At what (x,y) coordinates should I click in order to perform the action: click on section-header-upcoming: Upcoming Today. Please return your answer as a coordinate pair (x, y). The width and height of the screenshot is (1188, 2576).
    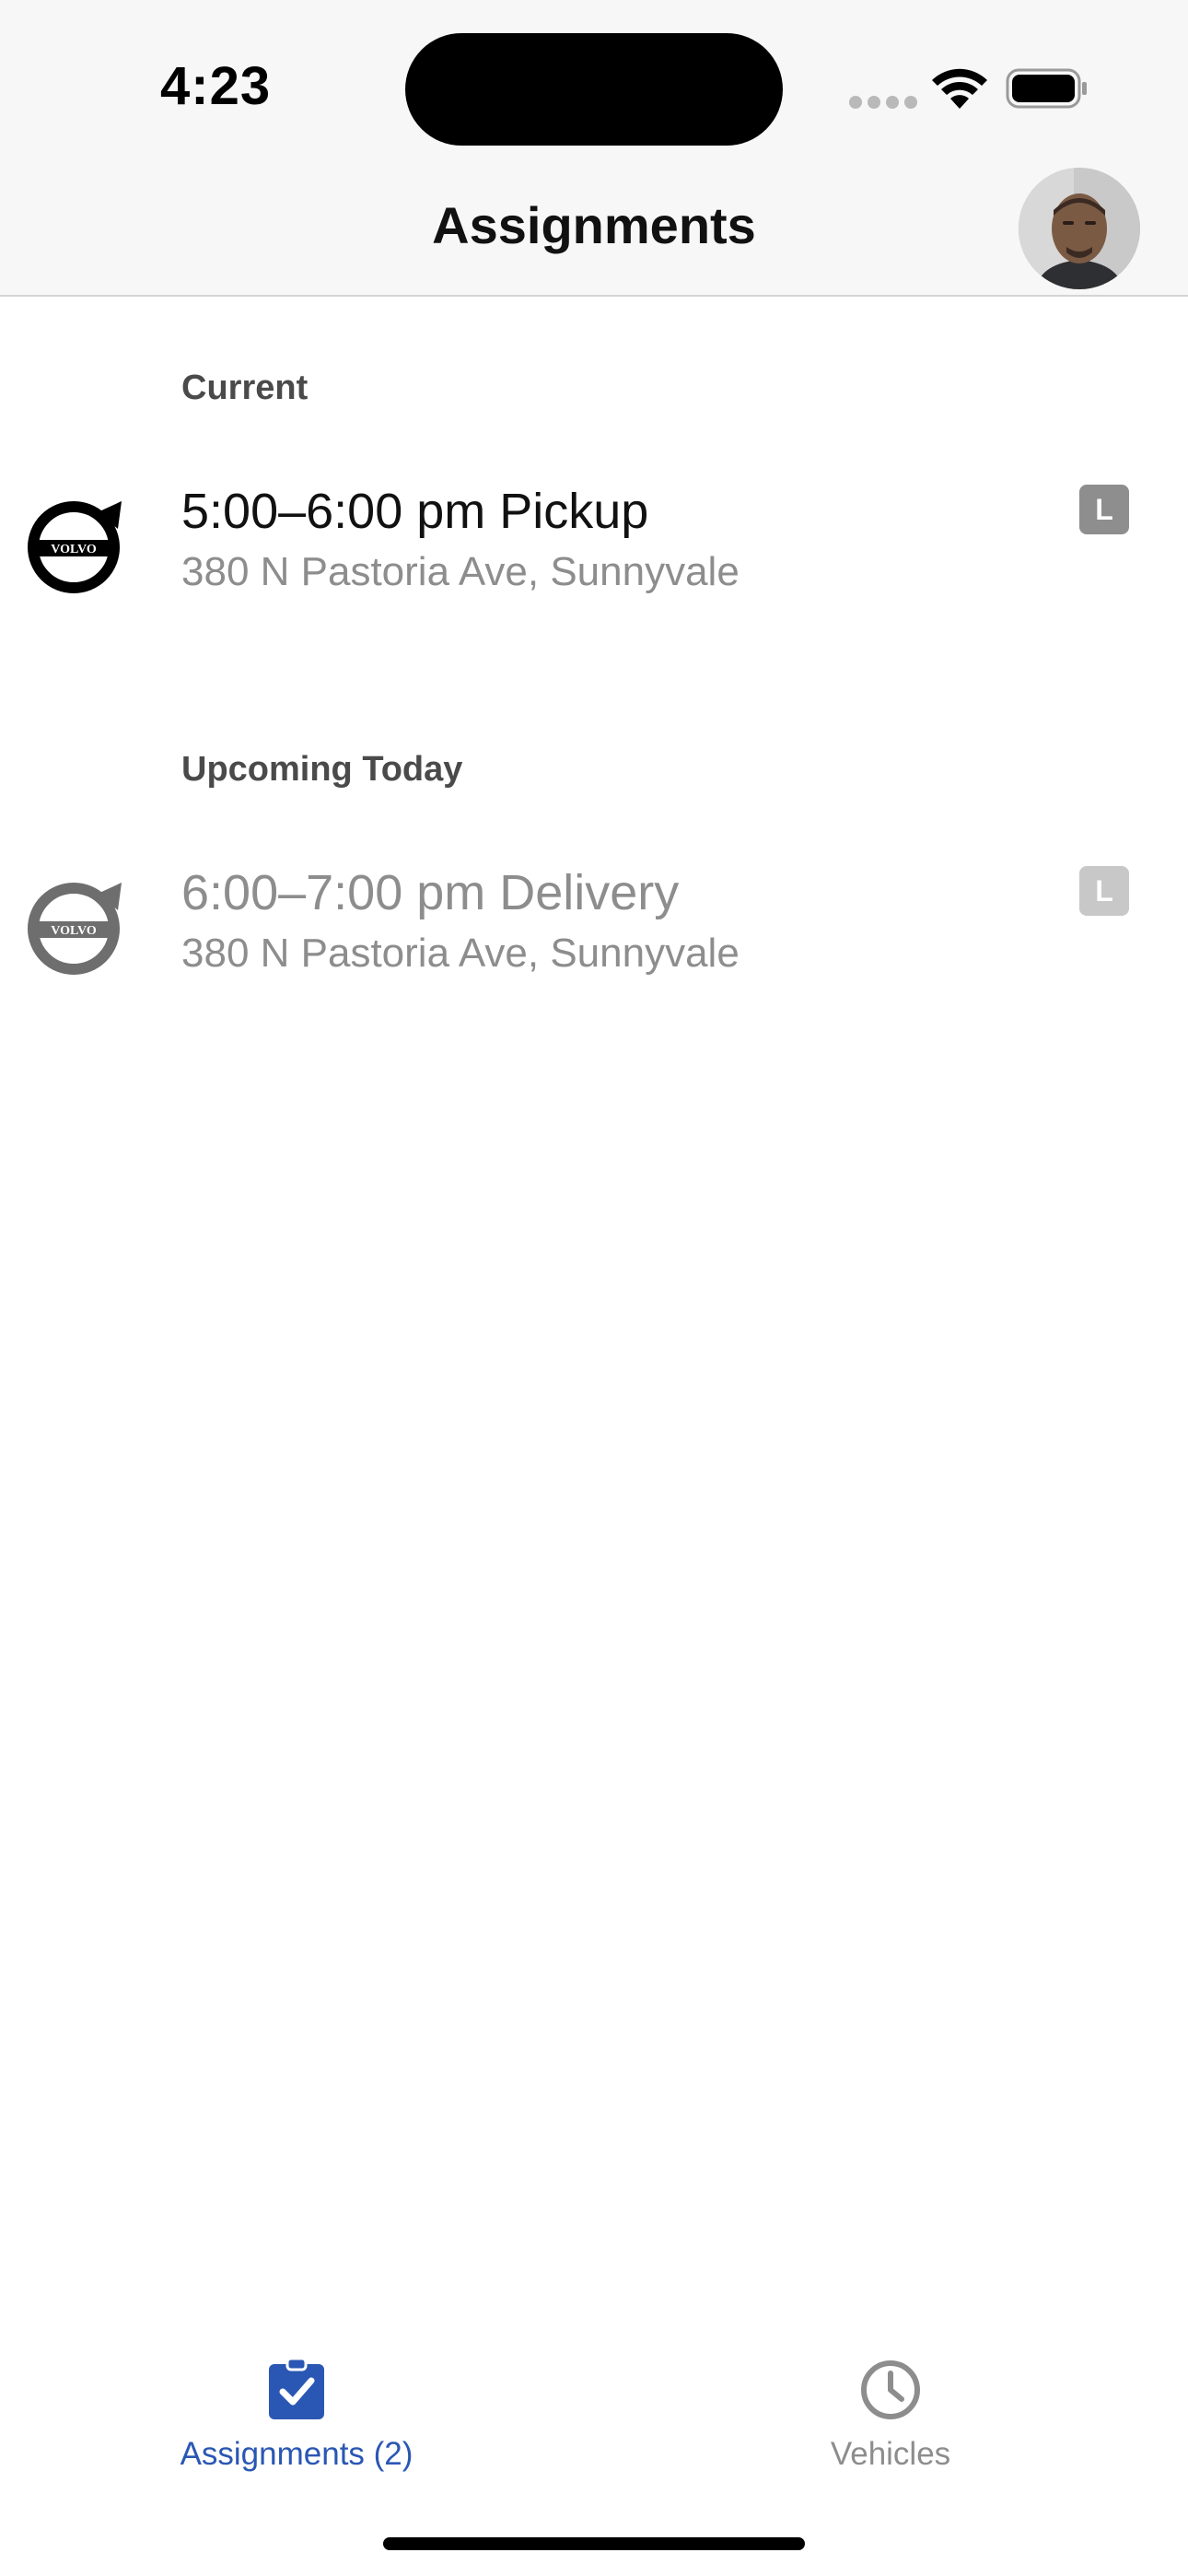
    Looking at the image, I should click on (322, 769).